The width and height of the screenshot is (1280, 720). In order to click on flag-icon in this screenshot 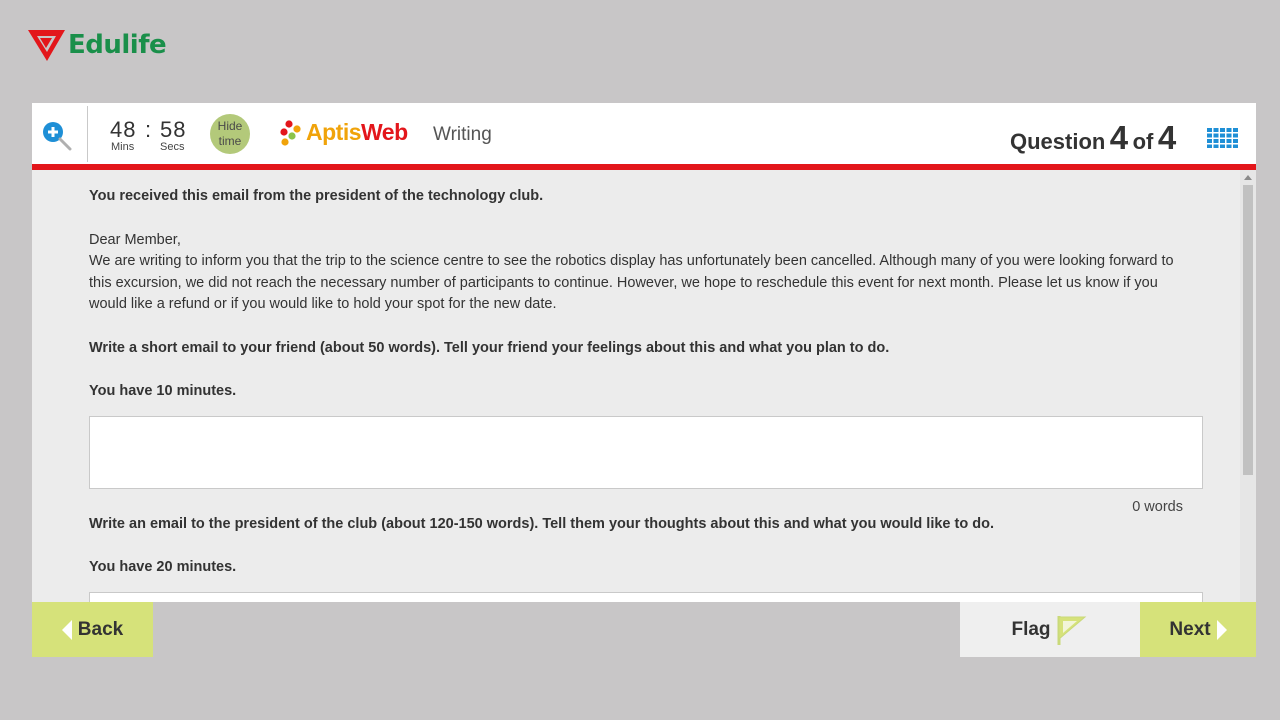, I will do `click(1071, 630)`.